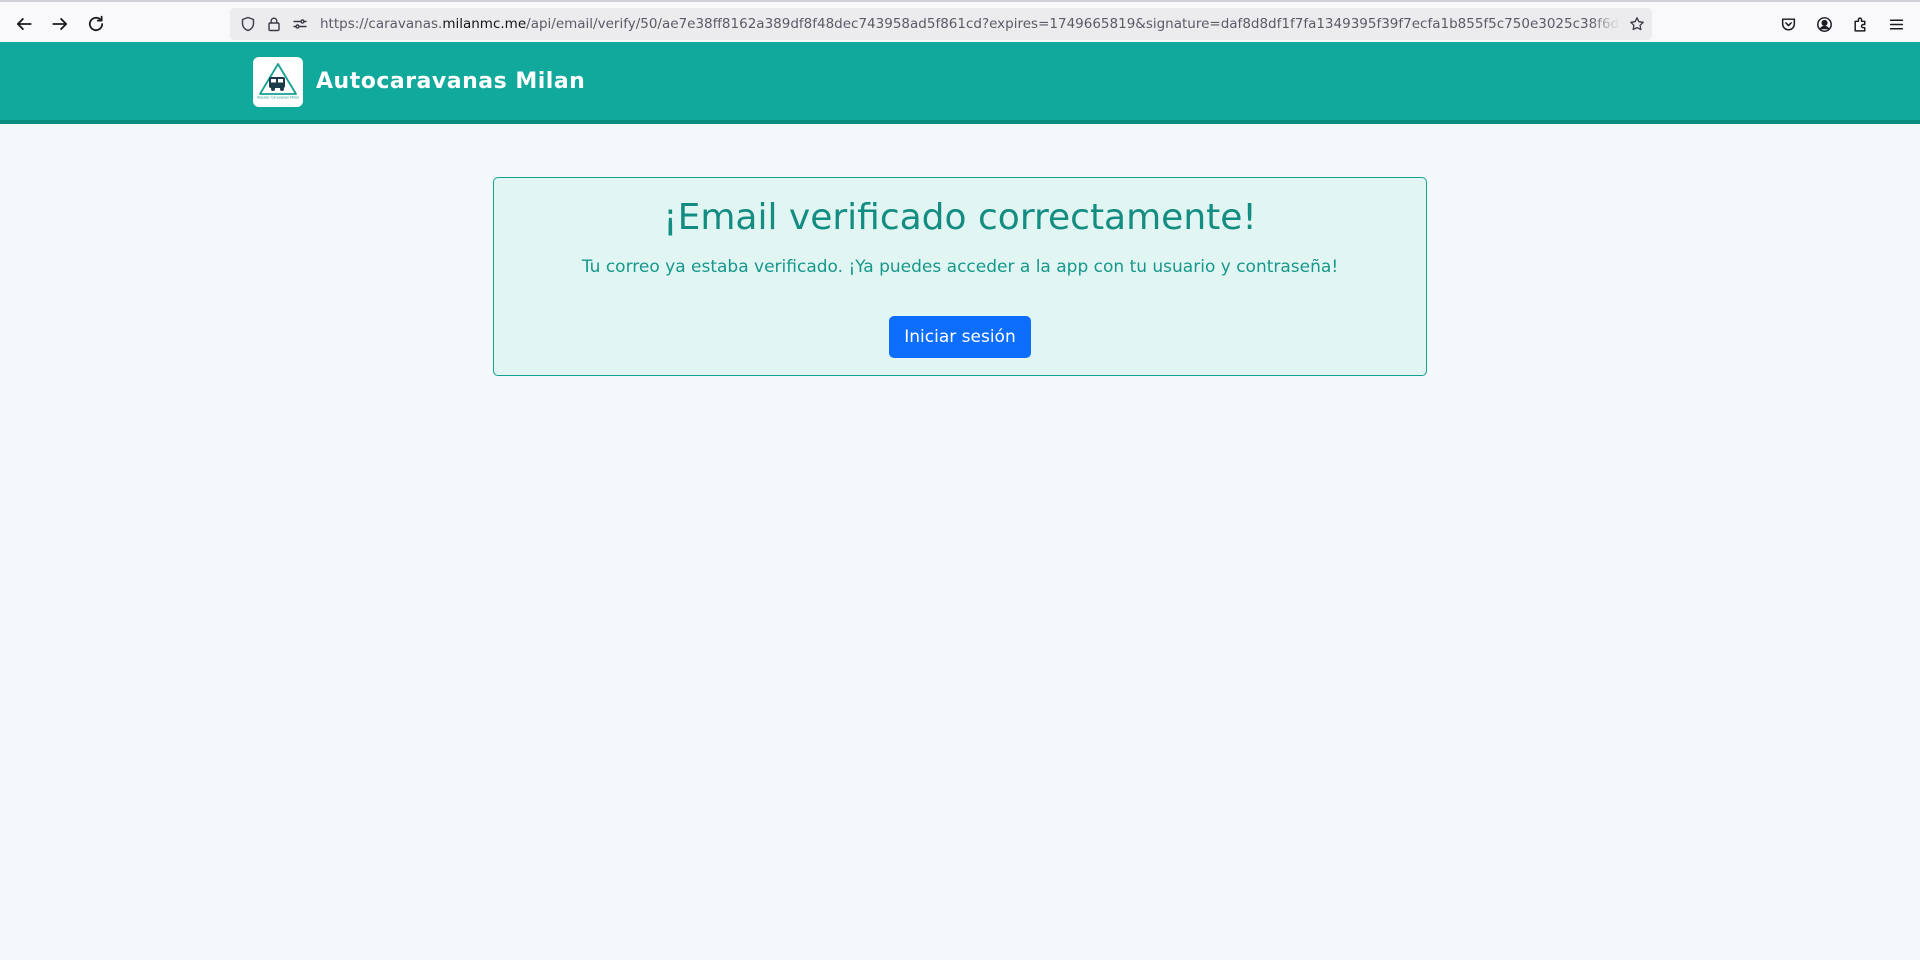 The height and width of the screenshot is (960, 1920). I want to click on brand-name: Autocaravanas Milan, so click(450, 82).